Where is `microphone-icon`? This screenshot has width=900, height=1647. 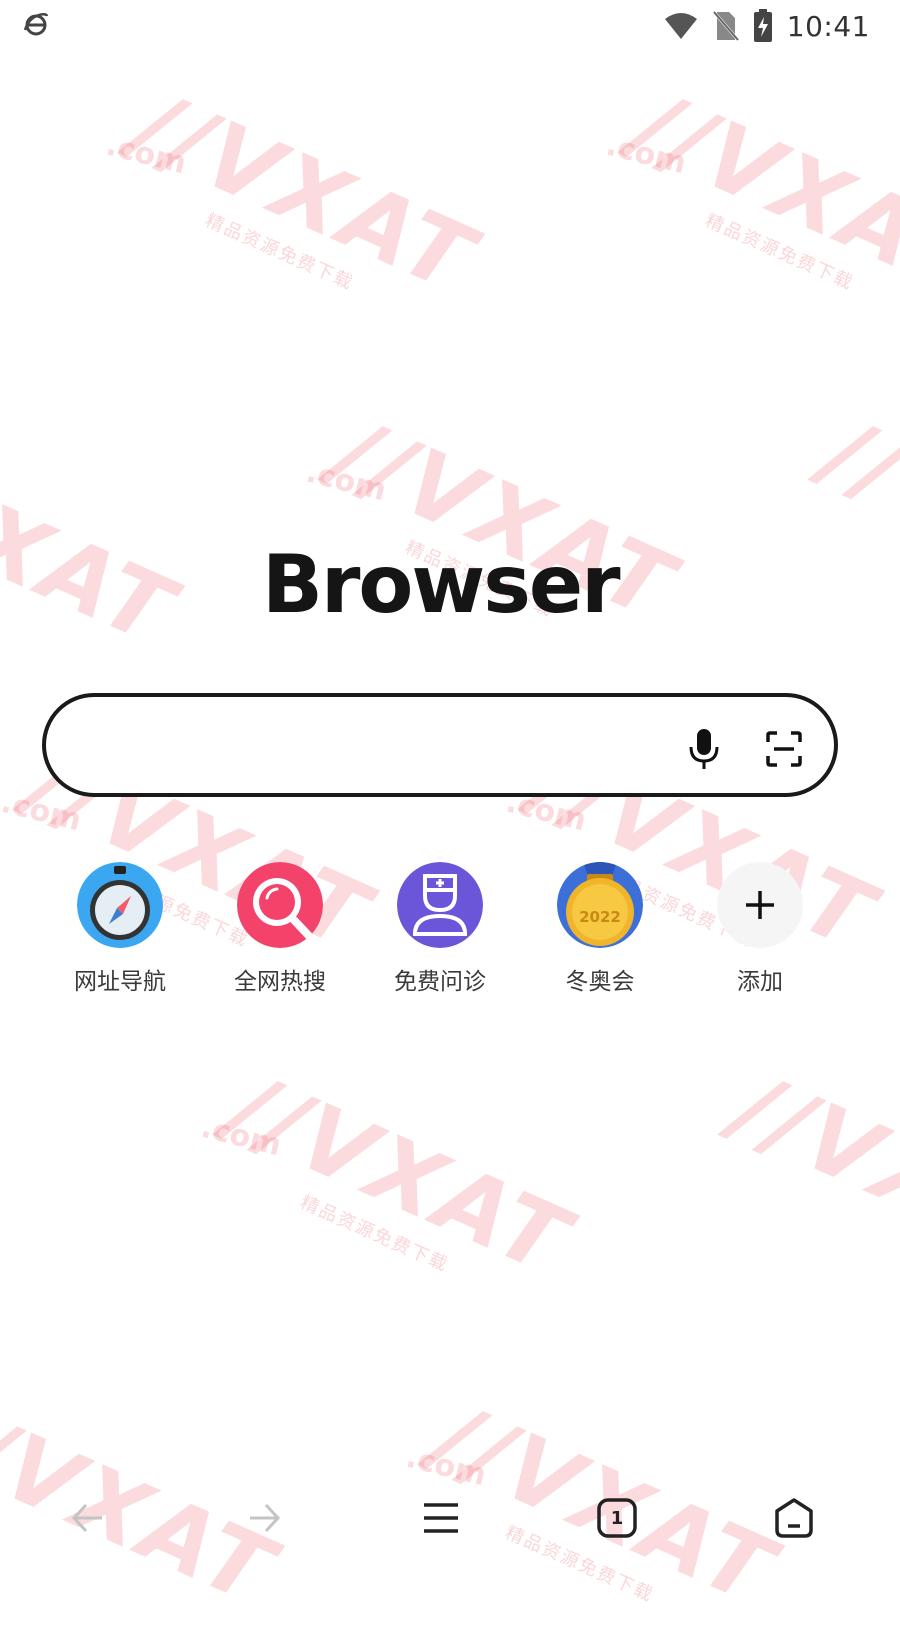
microphone-icon is located at coordinates (704, 749).